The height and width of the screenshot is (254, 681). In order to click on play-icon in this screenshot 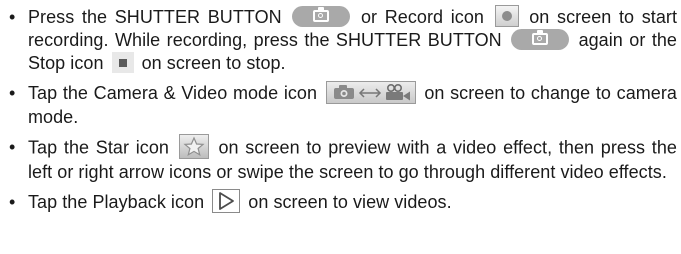, I will do `click(226, 201)`.